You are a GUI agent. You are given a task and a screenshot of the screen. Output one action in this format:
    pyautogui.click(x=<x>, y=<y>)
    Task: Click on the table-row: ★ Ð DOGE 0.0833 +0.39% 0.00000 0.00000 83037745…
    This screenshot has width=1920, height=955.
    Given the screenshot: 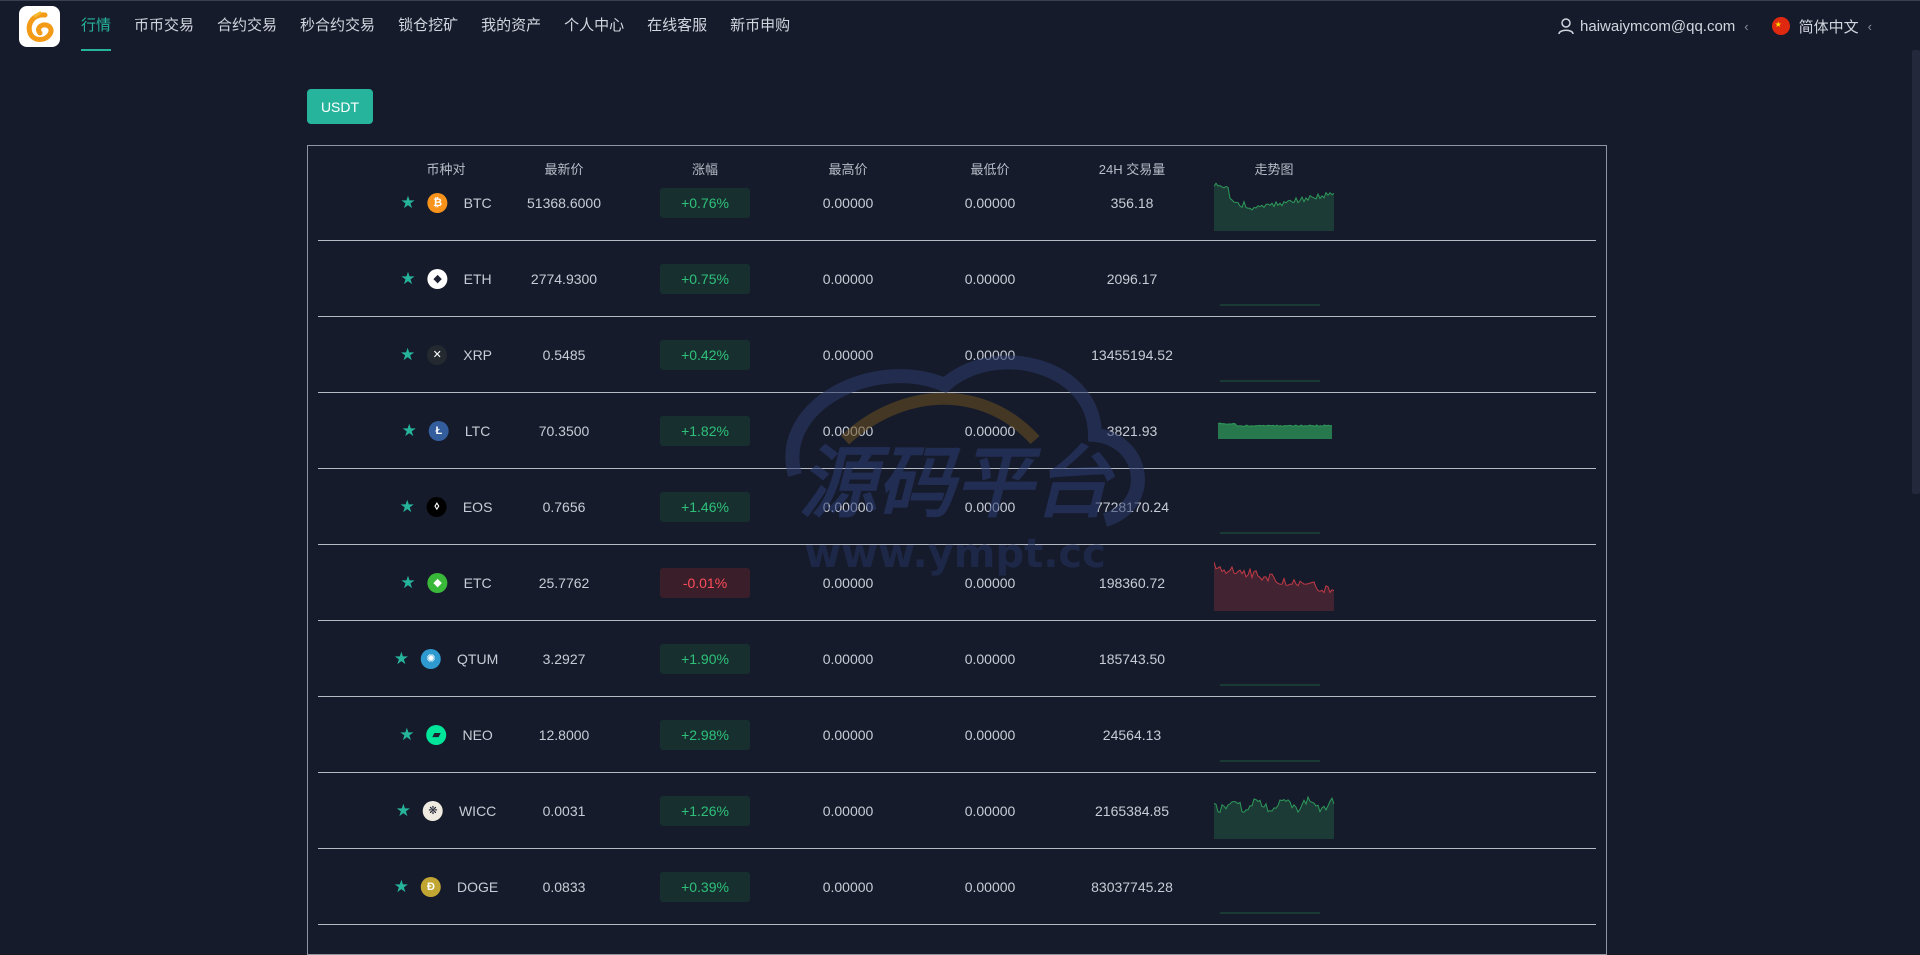 What is the action you would take?
    pyautogui.click(x=957, y=887)
    